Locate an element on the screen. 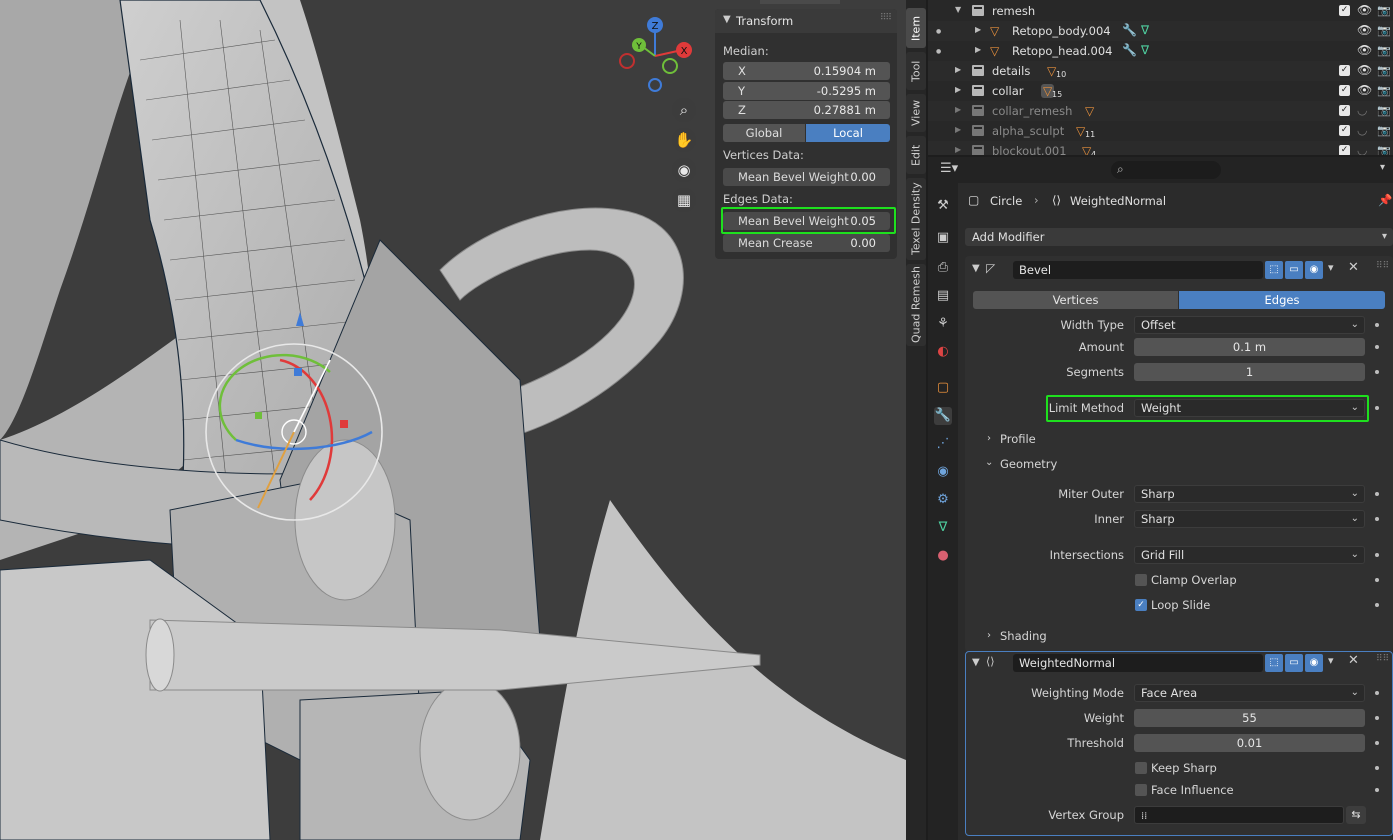  outliner-row-collar: ▶ collar ▽ 15 ✓ 👁 📷 is located at coordinates (1160, 91).